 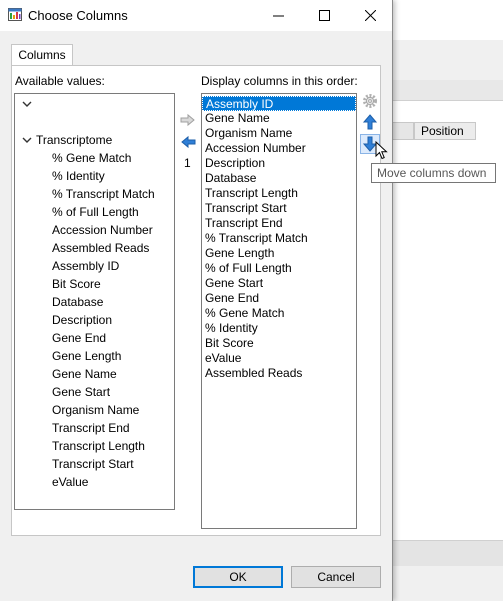 What do you see at coordinates (98, 446) in the screenshot?
I see `available-item: Transcript Length` at bounding box center [98, 446].